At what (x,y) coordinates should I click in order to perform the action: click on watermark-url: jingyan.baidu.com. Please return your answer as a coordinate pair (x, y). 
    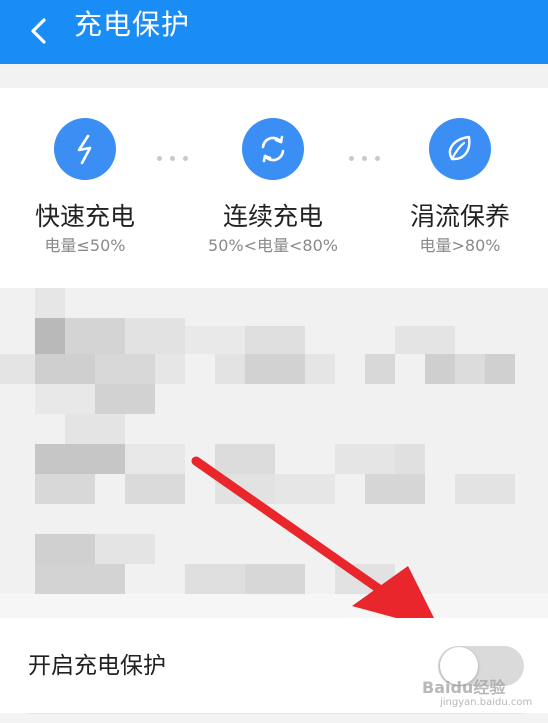
    Looking at the image, I should click on (486, 702).